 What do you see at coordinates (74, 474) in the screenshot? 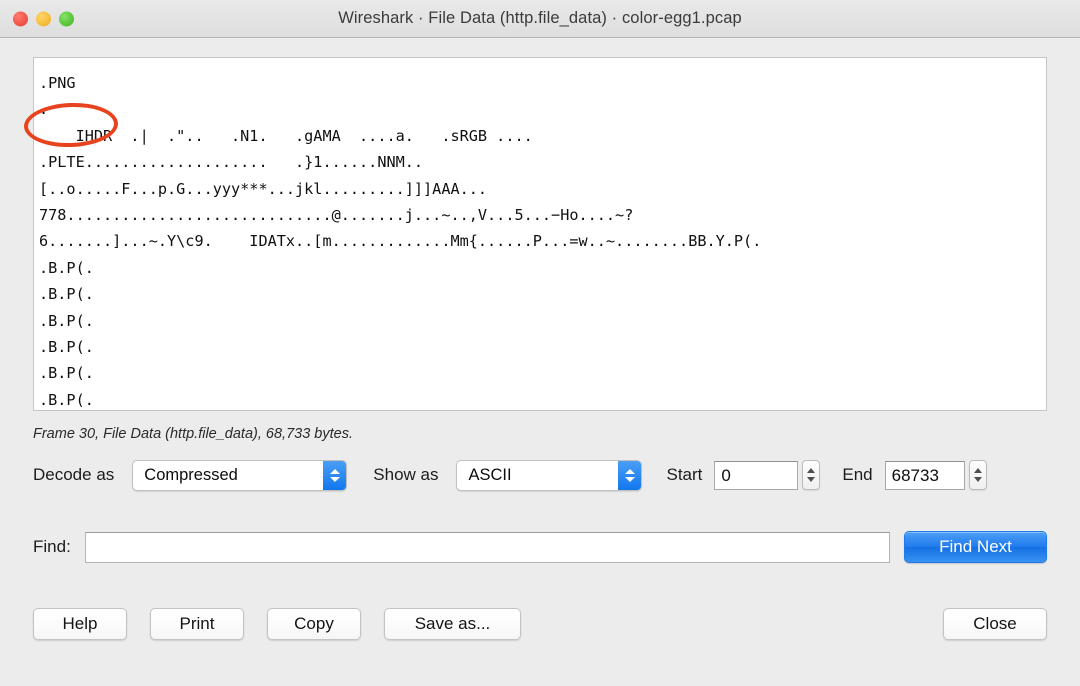
I see `decode-as-label: Decode as` at bounding box center [74, 474].